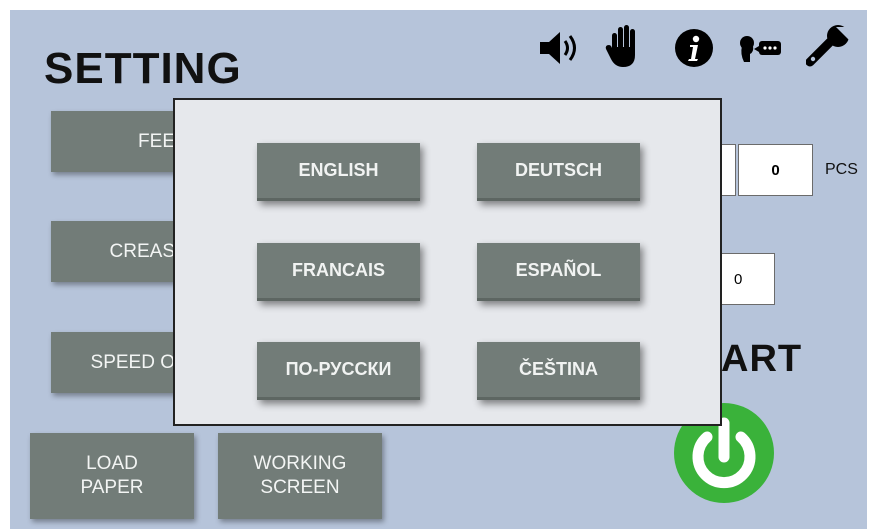 Image resolution: width=877 pixels, height=529 pixels. I want to click on language-russian-button: ПО-РУССКИ, so click(338, 371).